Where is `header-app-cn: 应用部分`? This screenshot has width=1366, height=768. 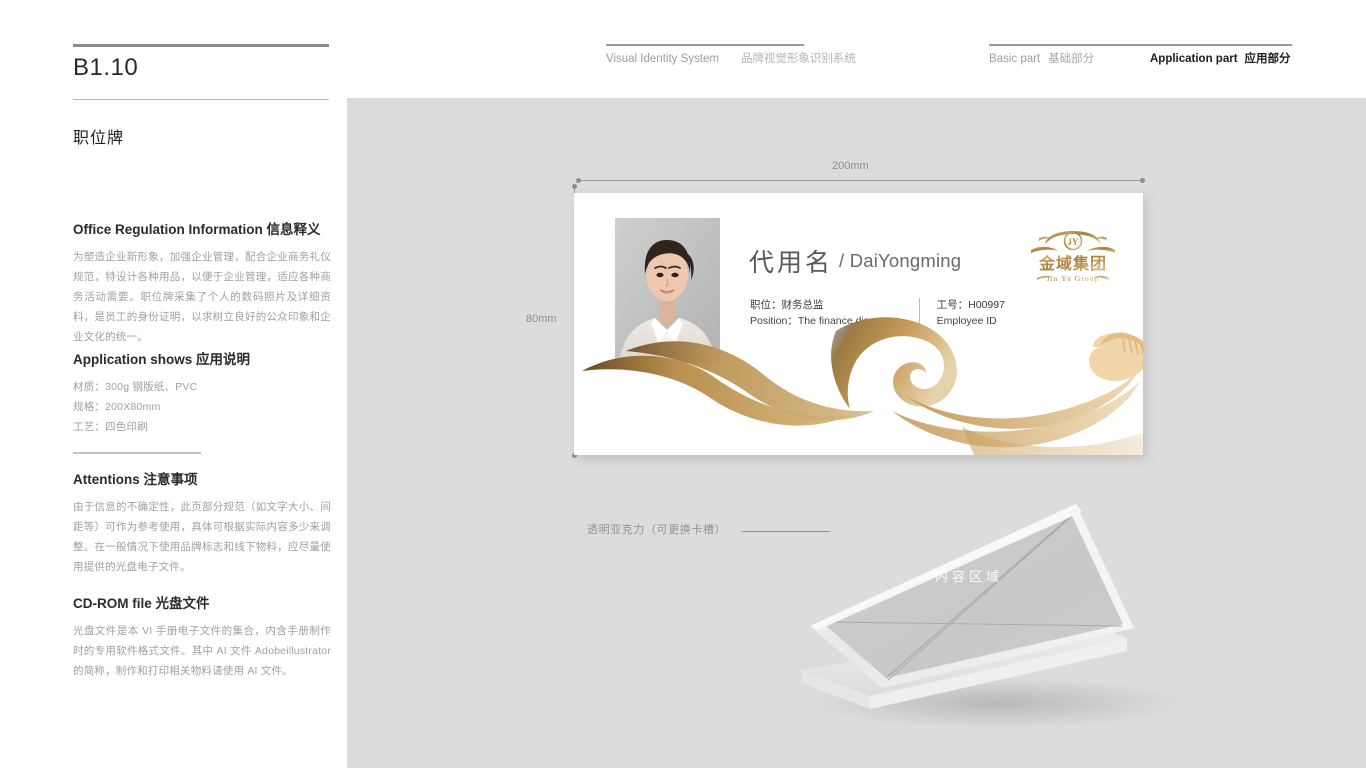 header-app-cn: 应用部分 is located at coordinates (1267, 59).